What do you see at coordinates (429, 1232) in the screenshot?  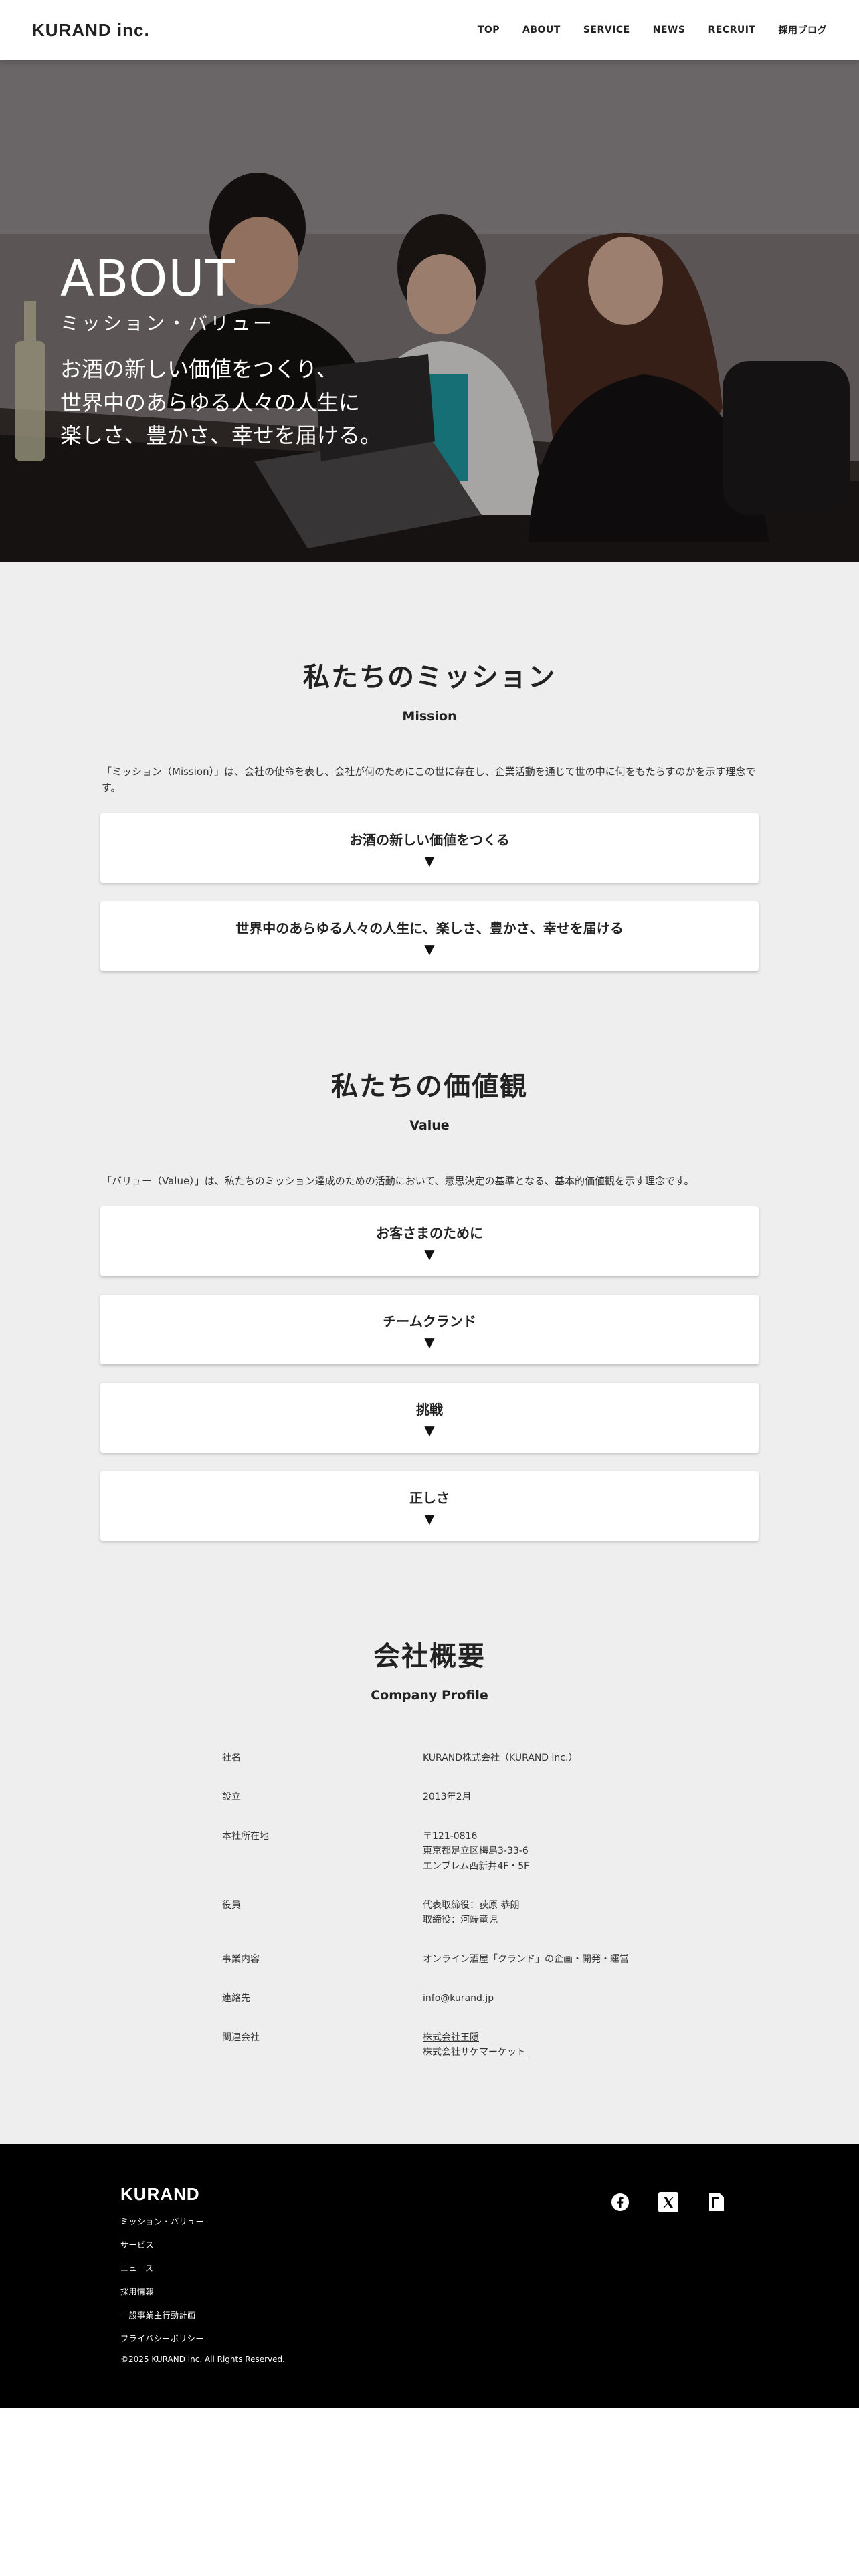 I see `accordion-label: お客さまのために` at bounding box center [429, 1232].